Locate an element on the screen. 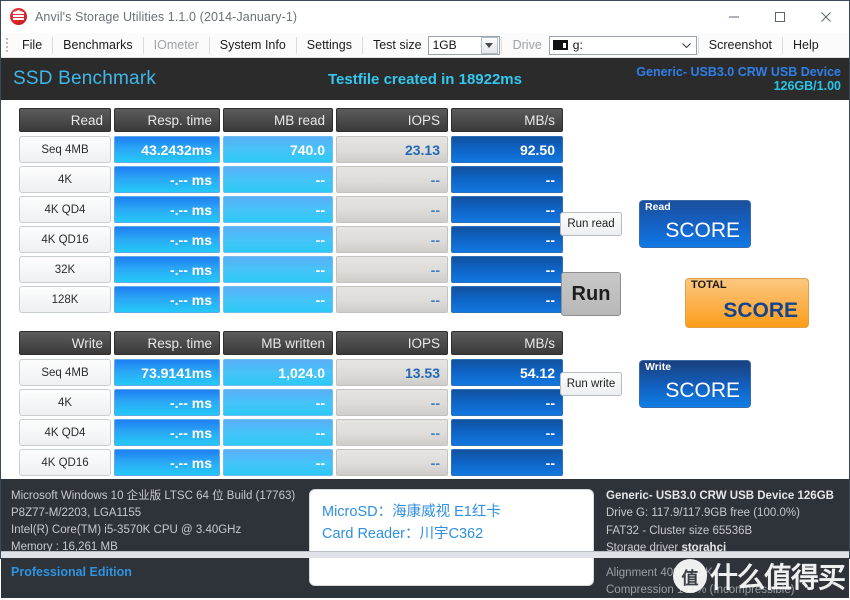  compression-status: Compression 100% (Incompressible) is located at coordinates (700, 590).